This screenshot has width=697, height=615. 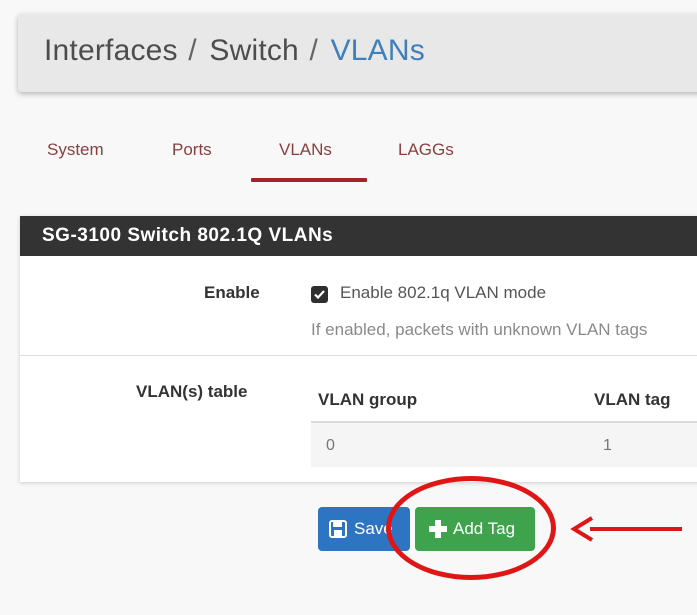 I want to click on breadcrumb-switch: Switch, so click(x=254, y=50).